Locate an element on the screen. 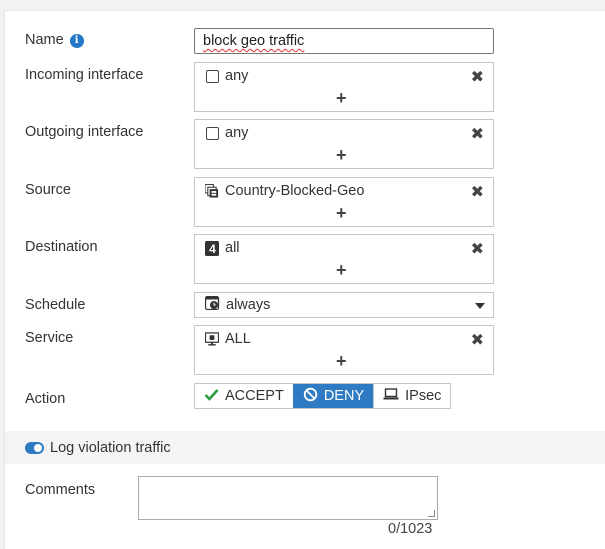 This screenshot has height=549, width=605. outgoing-interface-chip: any is located at coordinates (226, 133).